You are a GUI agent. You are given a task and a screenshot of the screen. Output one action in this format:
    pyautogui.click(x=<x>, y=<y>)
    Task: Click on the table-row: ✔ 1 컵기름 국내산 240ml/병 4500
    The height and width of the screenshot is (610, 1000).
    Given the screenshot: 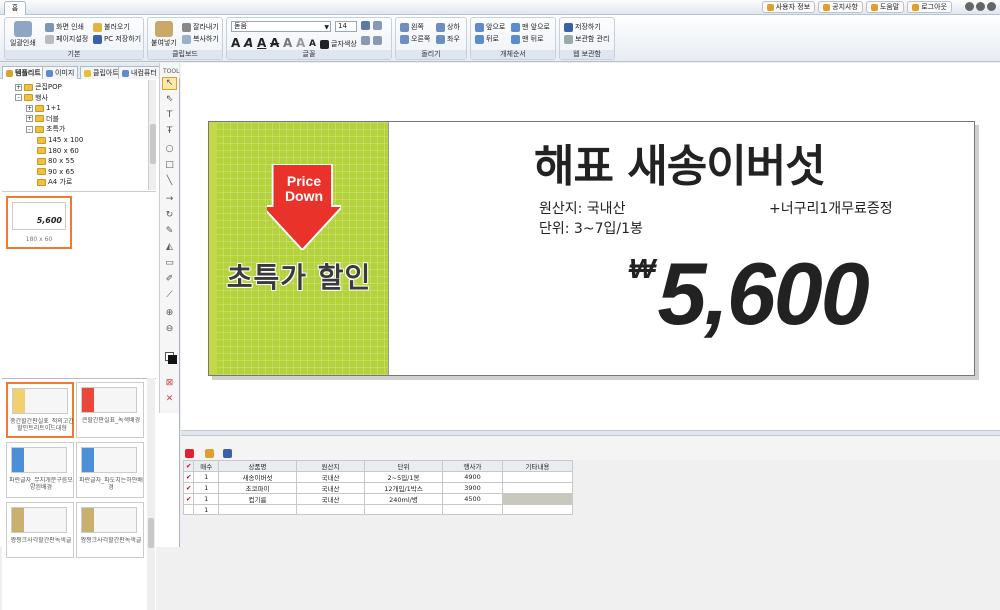 What is the action you would take?
    pyautogui.click(x=377, y=499)
    